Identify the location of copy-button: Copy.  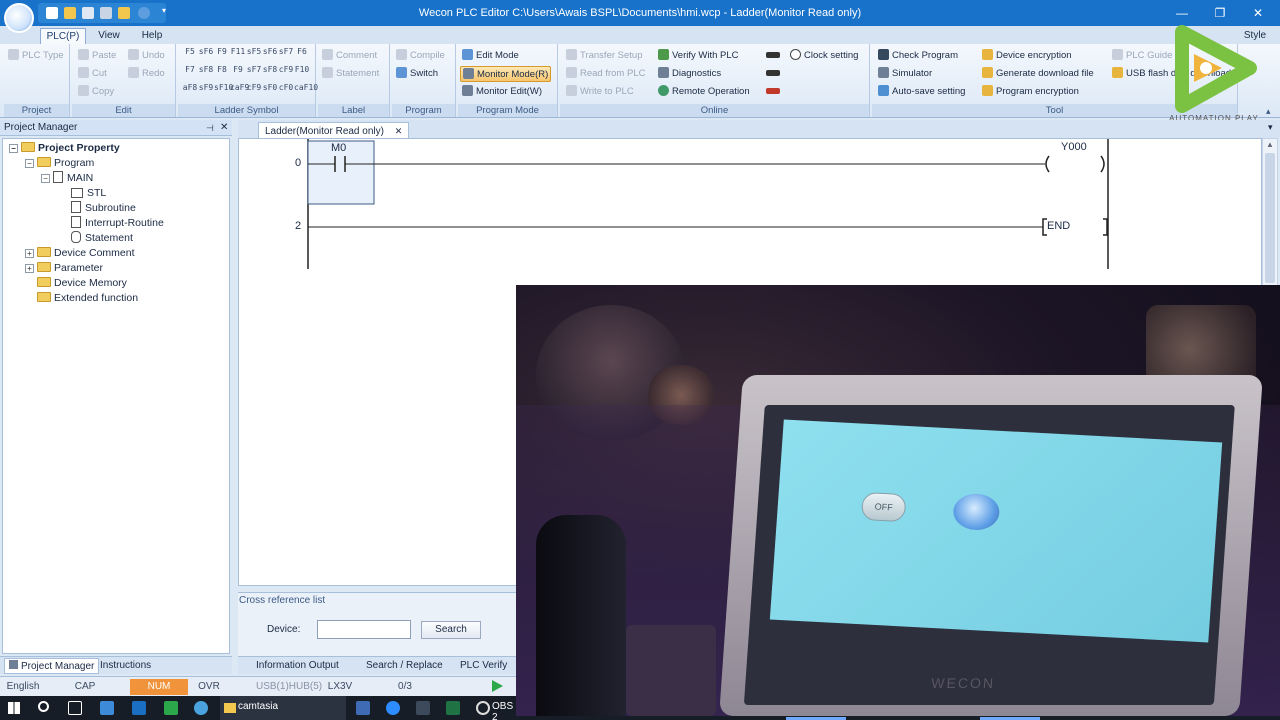
(96, 92).